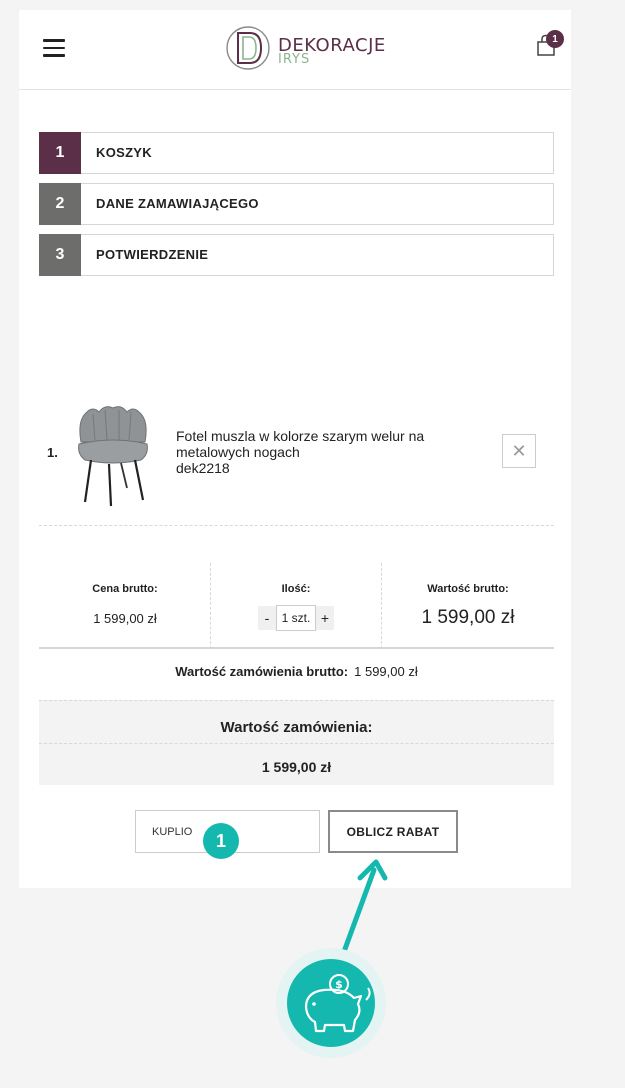 Image resolution: width=625 pixels, height=1088 pixels. I want to click on unit-price-label: Cena brutto:, so click(125, 589).